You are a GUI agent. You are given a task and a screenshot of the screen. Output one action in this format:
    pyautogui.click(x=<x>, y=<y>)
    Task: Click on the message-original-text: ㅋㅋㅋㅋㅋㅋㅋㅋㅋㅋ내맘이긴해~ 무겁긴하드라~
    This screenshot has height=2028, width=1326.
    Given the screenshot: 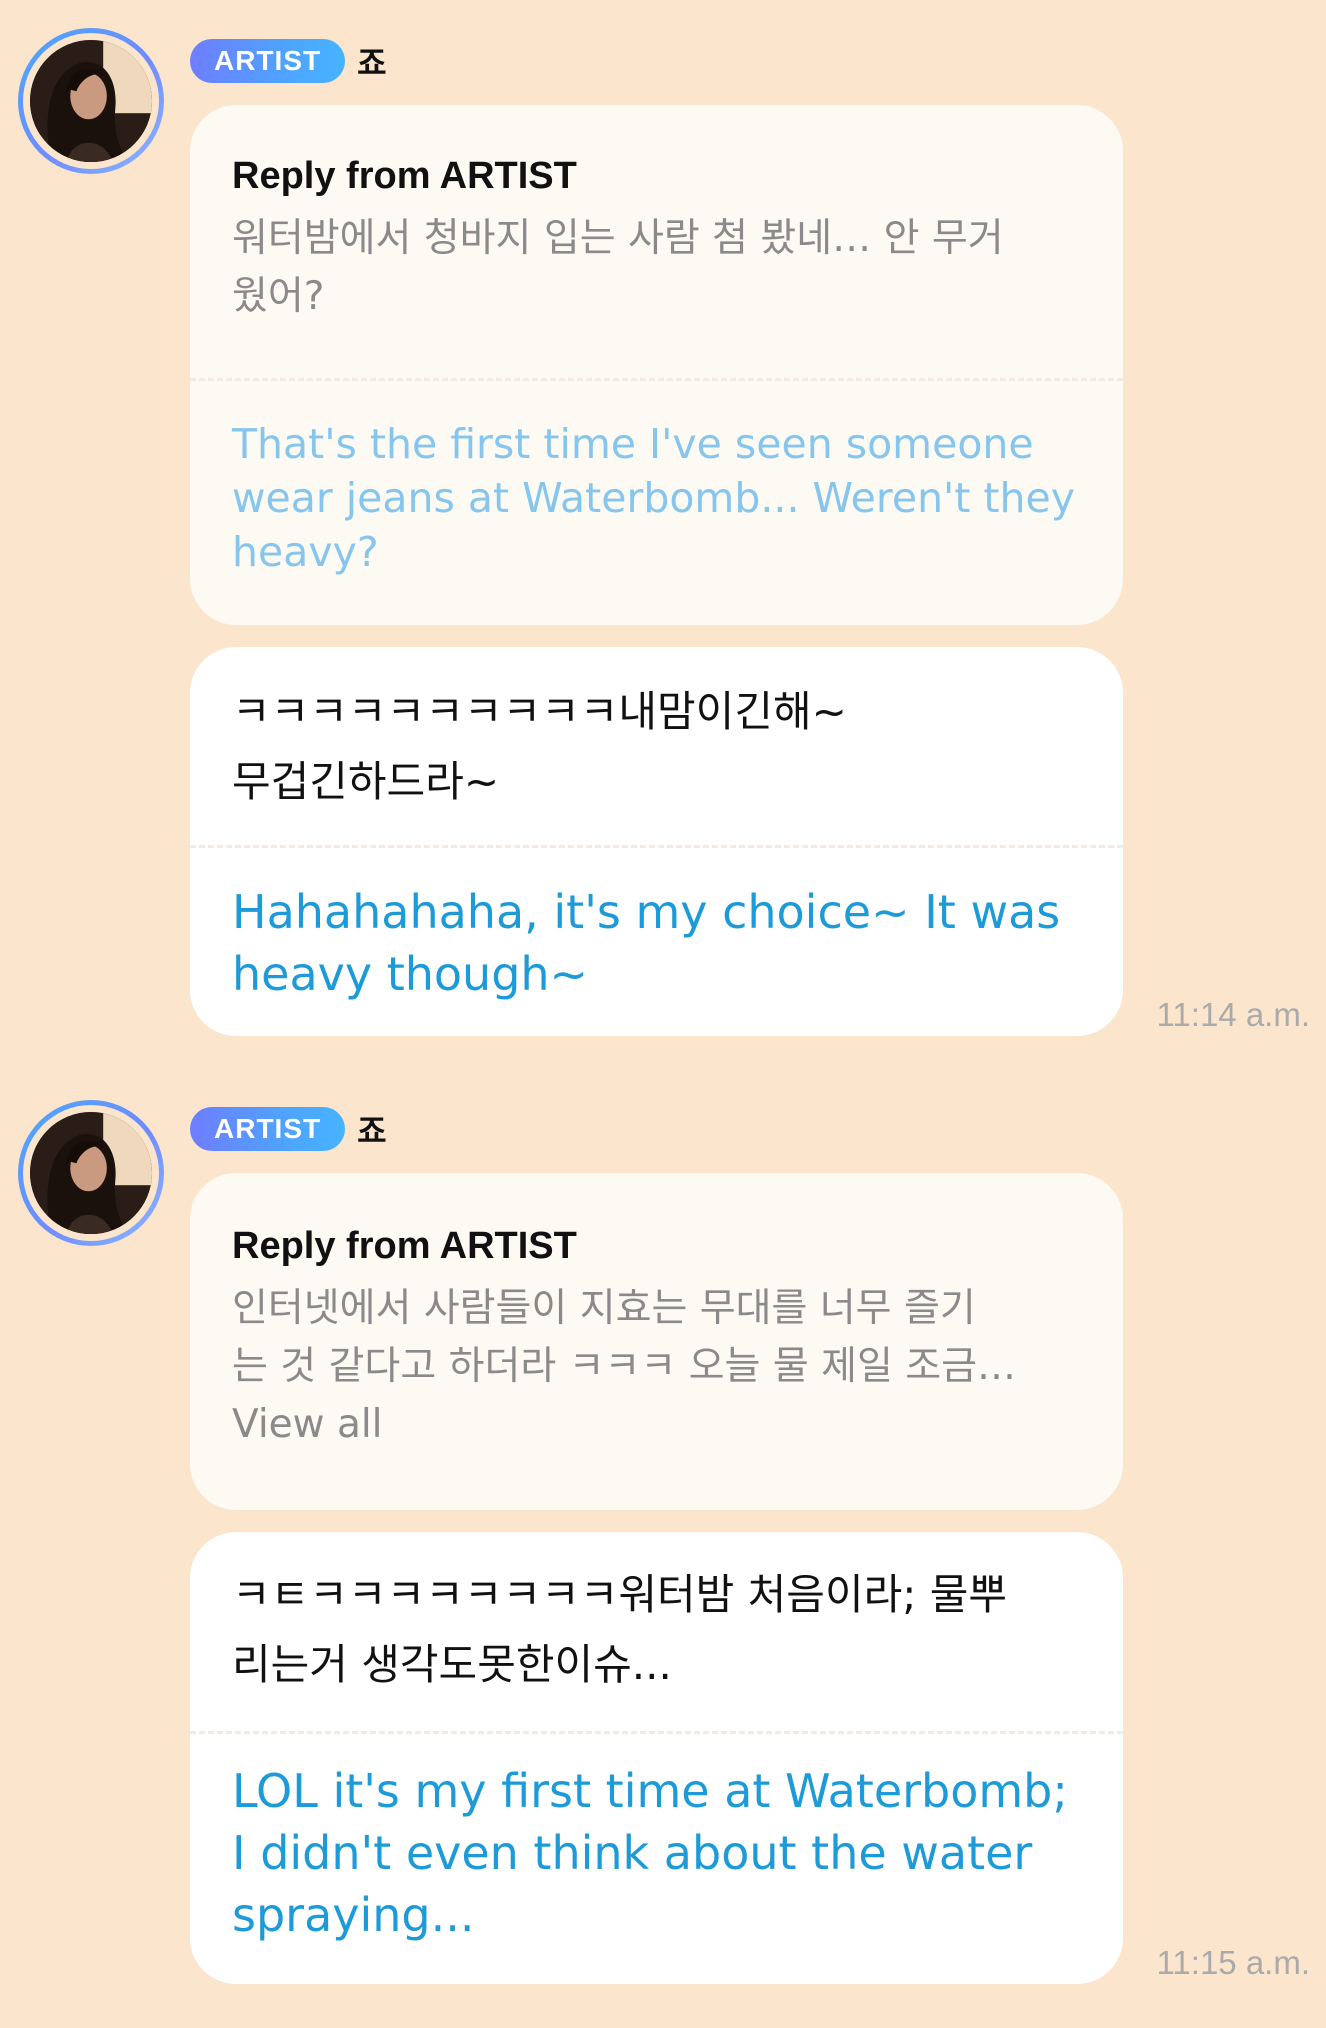 What is the action you would take?
    pyautogui.click(x=539, y=746)
    